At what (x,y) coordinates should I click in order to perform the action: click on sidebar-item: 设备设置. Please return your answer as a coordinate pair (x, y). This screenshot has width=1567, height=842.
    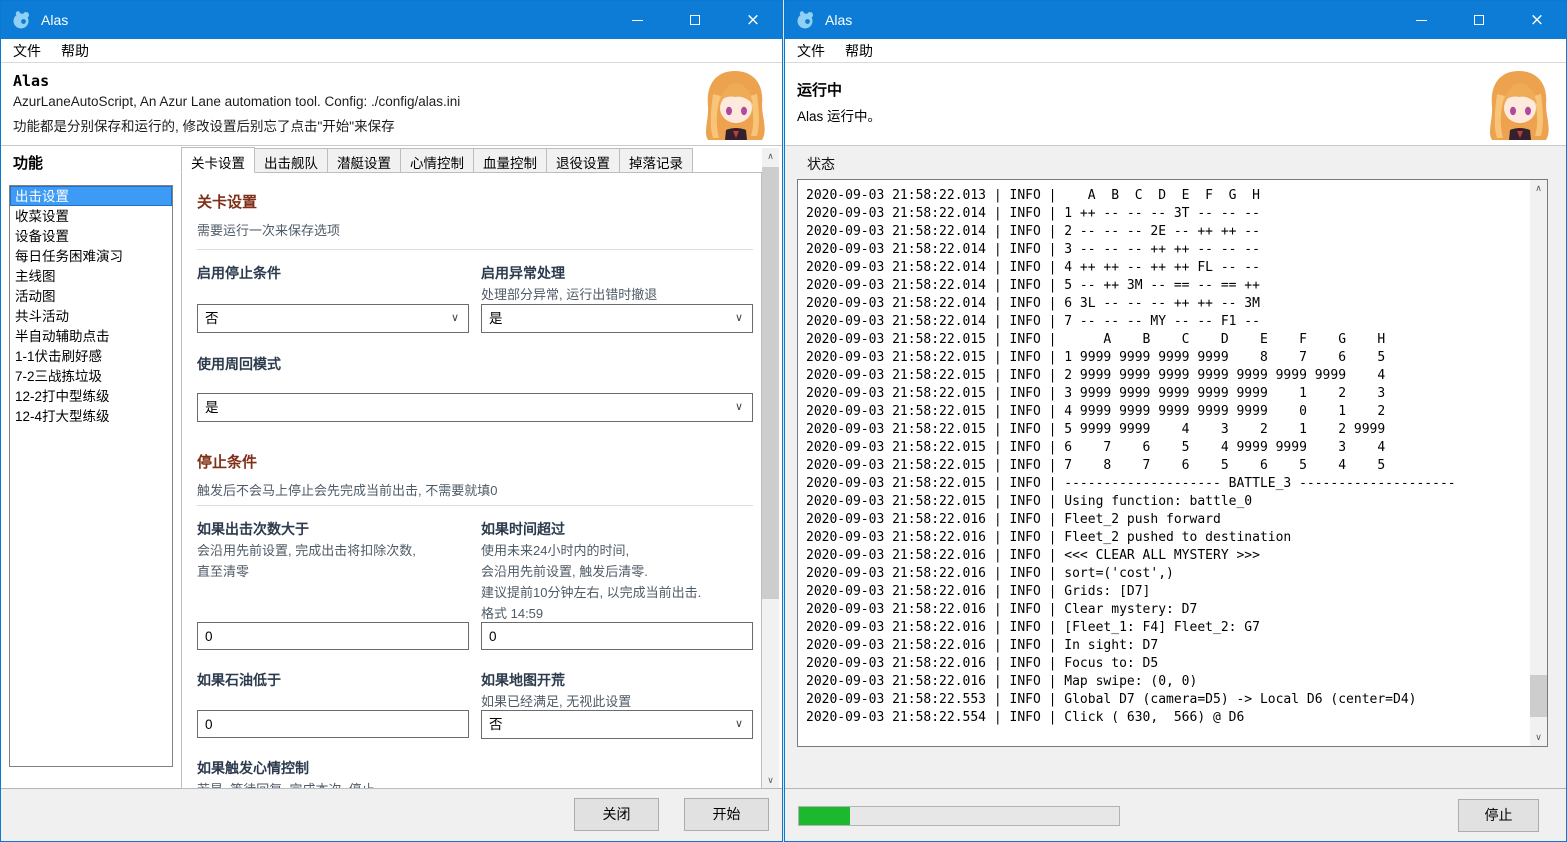
    Looking at the image, I should click on (91, 236).